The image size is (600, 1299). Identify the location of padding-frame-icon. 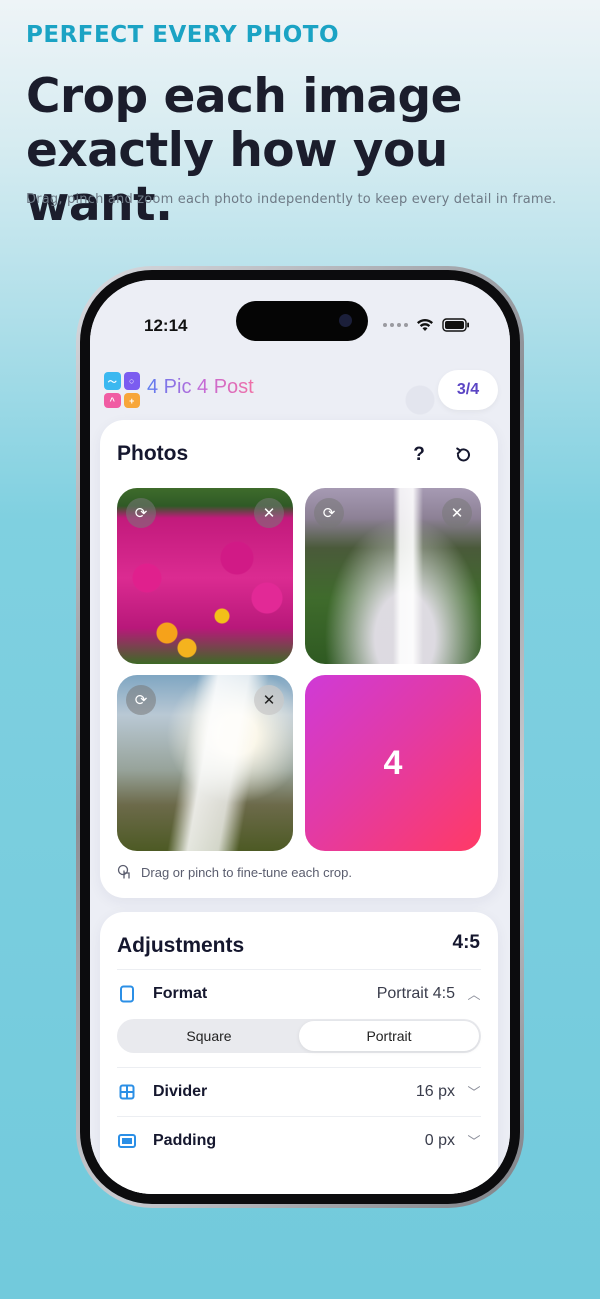
(127, 1141).